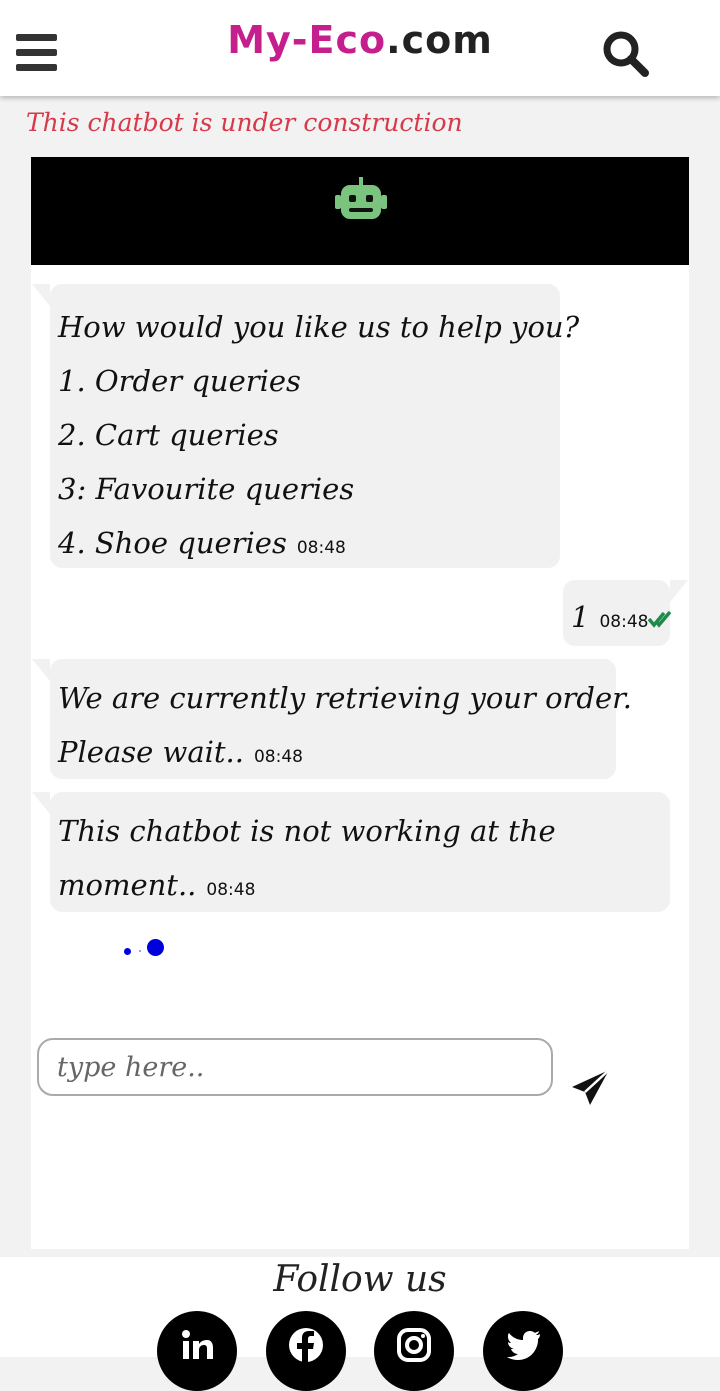 Image resolution: width=720 pixels, height=1391 pixels. I want to click on message-line-text: moment.., so click(127, 885).